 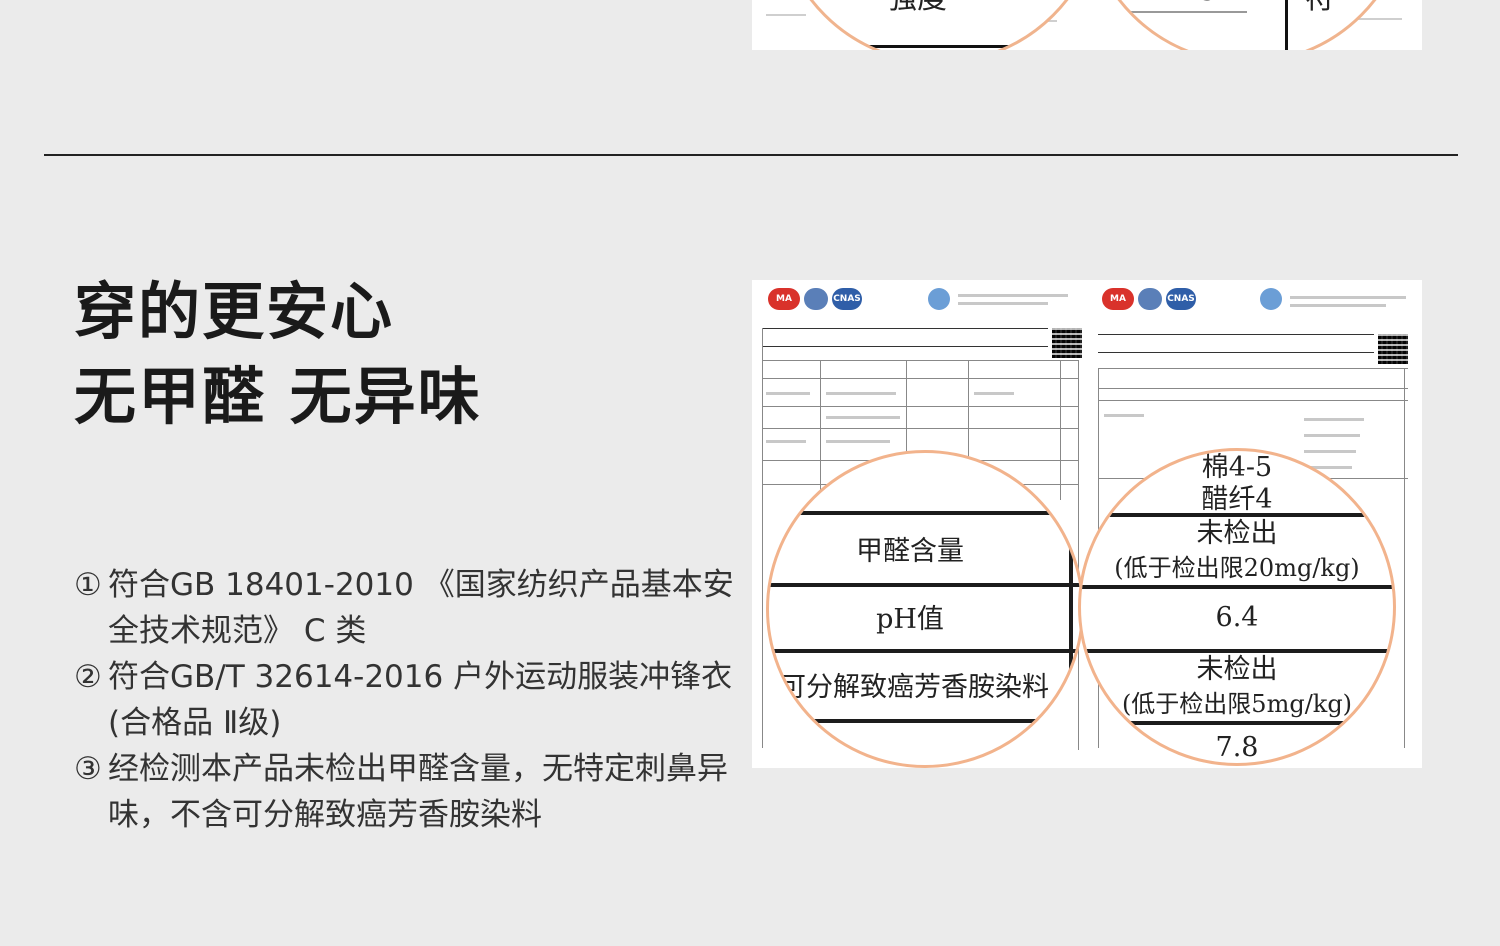 I want to click on top-left-magnifier: 强度, so click(x=939, y=25).